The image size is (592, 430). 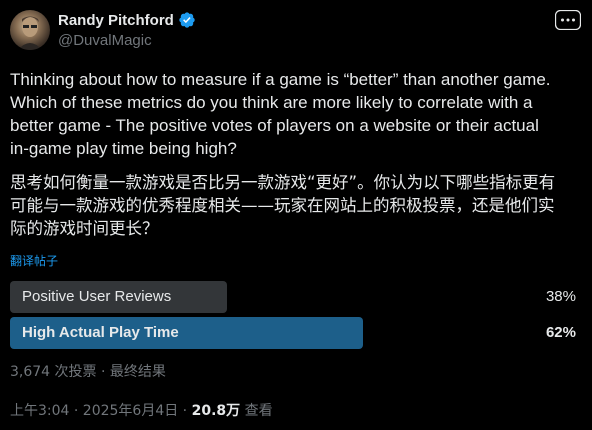 What do you see at coordinates (88, 372) in the screenshot?
I see `poll-meta: 3,674 次投票 · 最终结果` at bounding box center [88, 372].